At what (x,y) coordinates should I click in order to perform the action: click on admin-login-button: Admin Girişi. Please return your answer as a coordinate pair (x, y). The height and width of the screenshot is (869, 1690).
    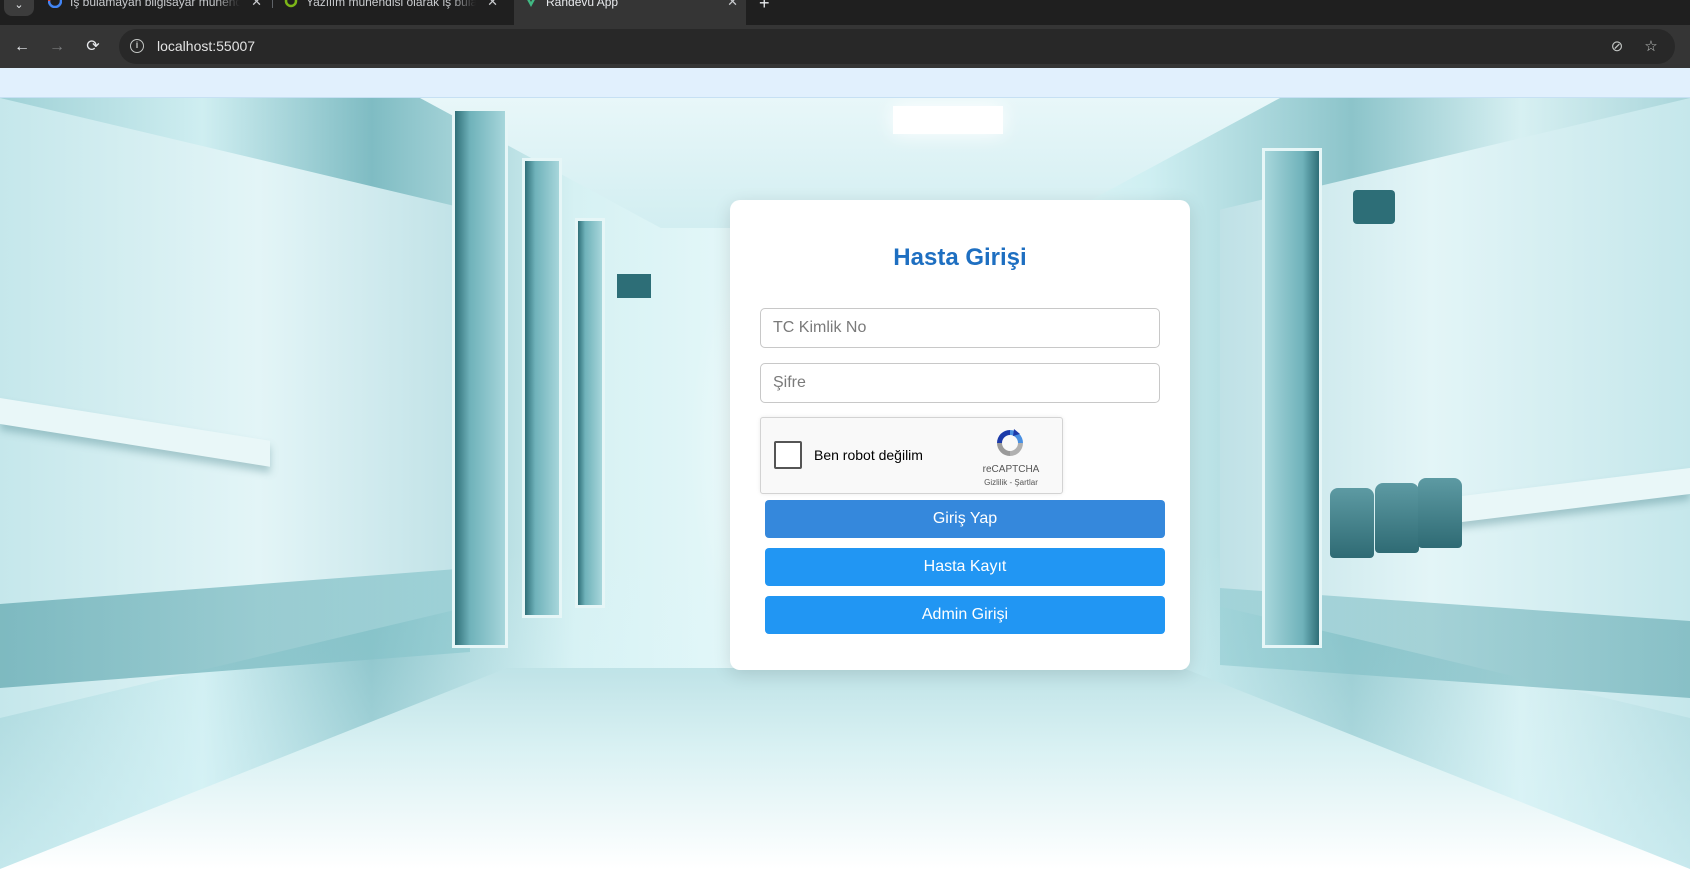
    Looking at the image, I should click on (965, 615).